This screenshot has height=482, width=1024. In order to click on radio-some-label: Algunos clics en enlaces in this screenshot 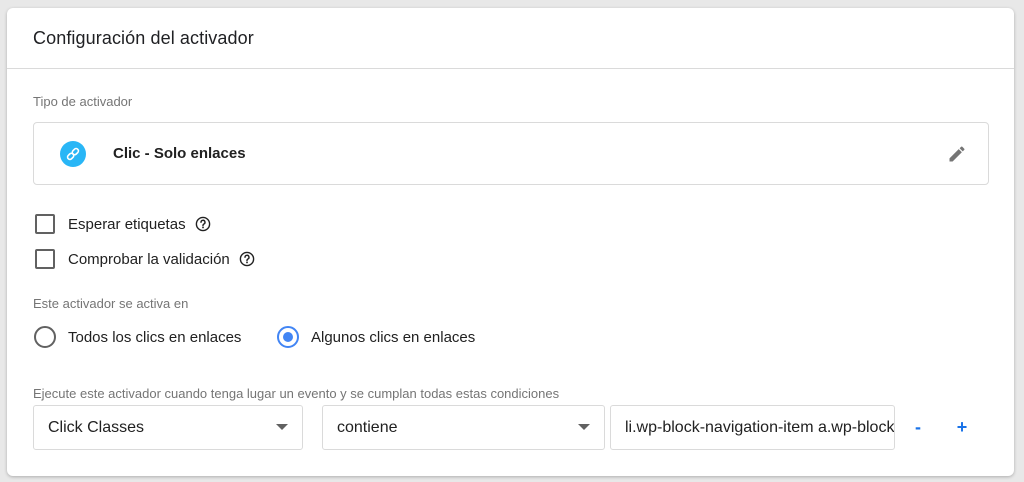, I will do `click(393, 337)`.